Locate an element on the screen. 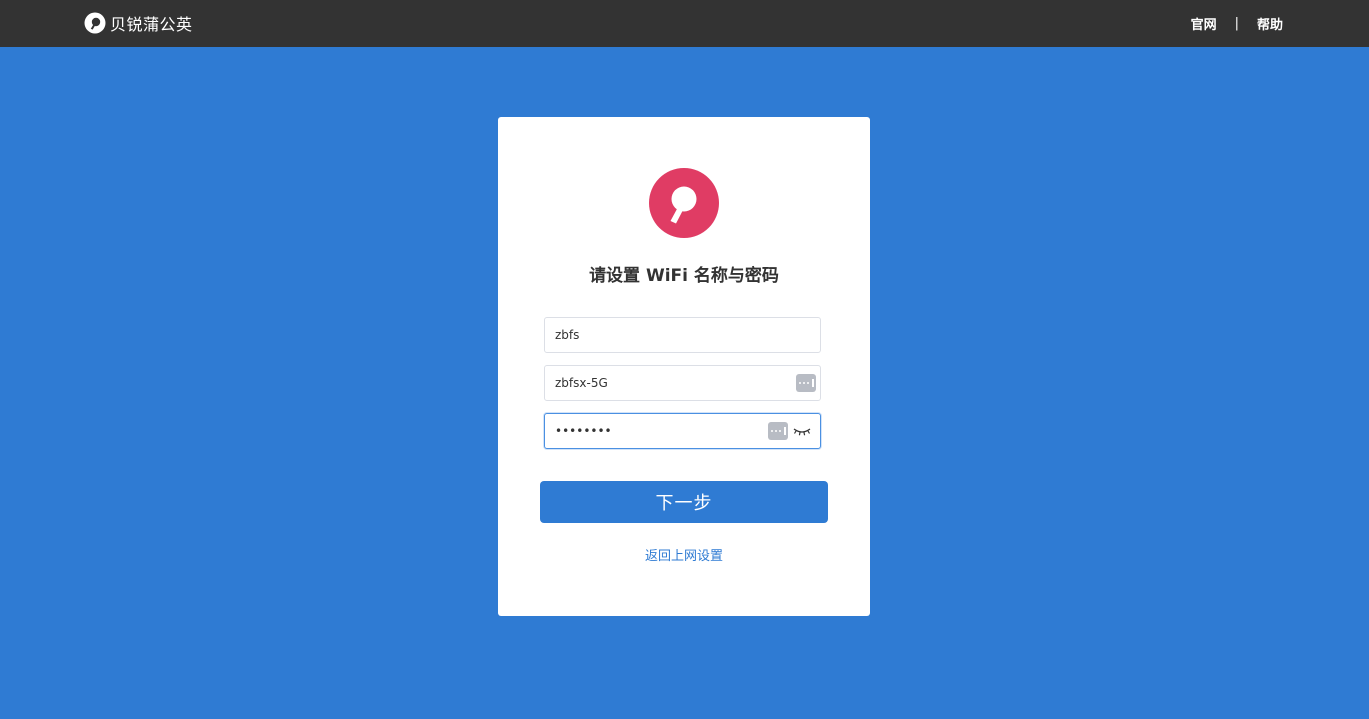  eye-closed-icon is located at coordinates (802, 431).